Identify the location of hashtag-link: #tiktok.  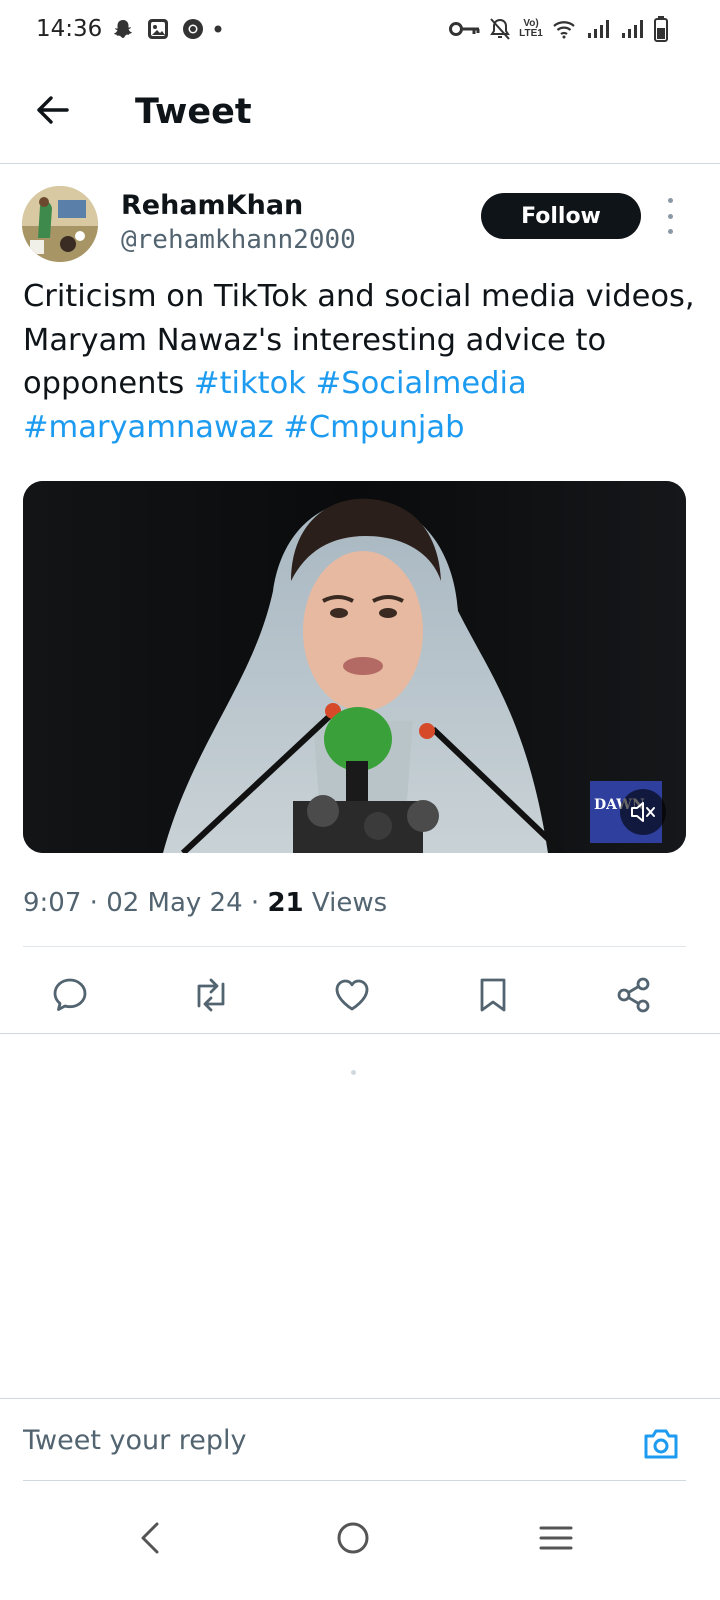
(250, 383).